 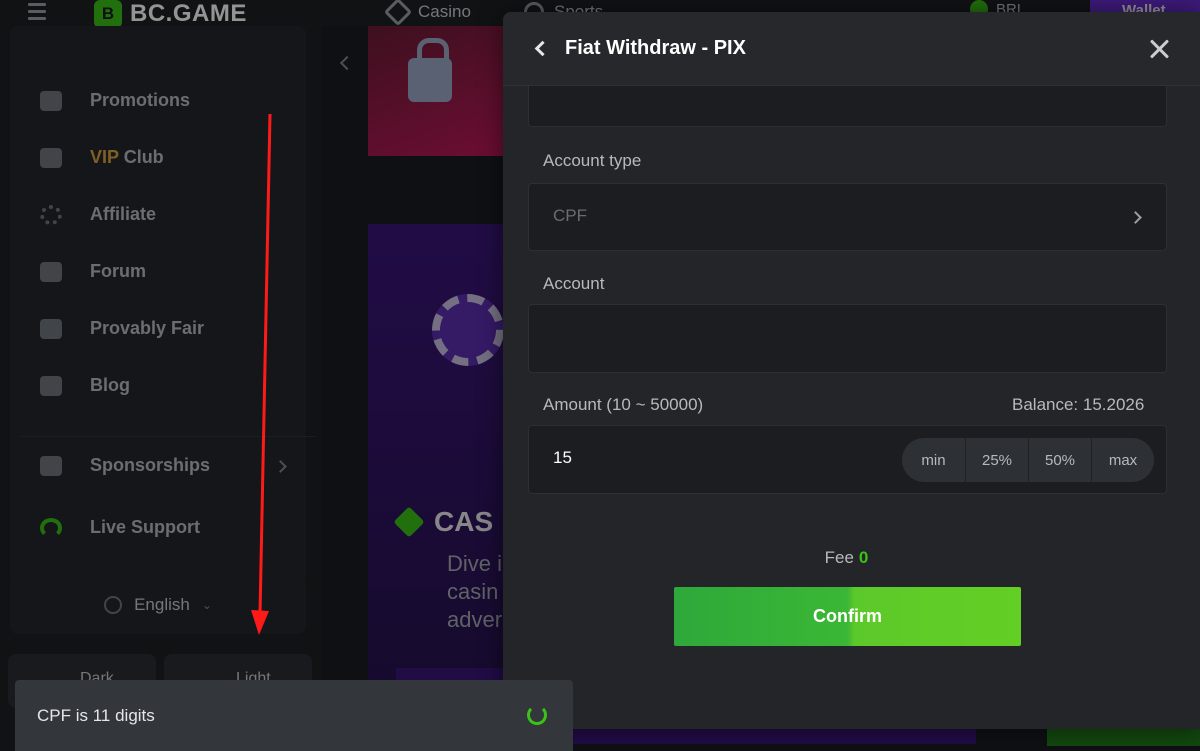 I want to click on close-icon, so click(x=1159, y=49).